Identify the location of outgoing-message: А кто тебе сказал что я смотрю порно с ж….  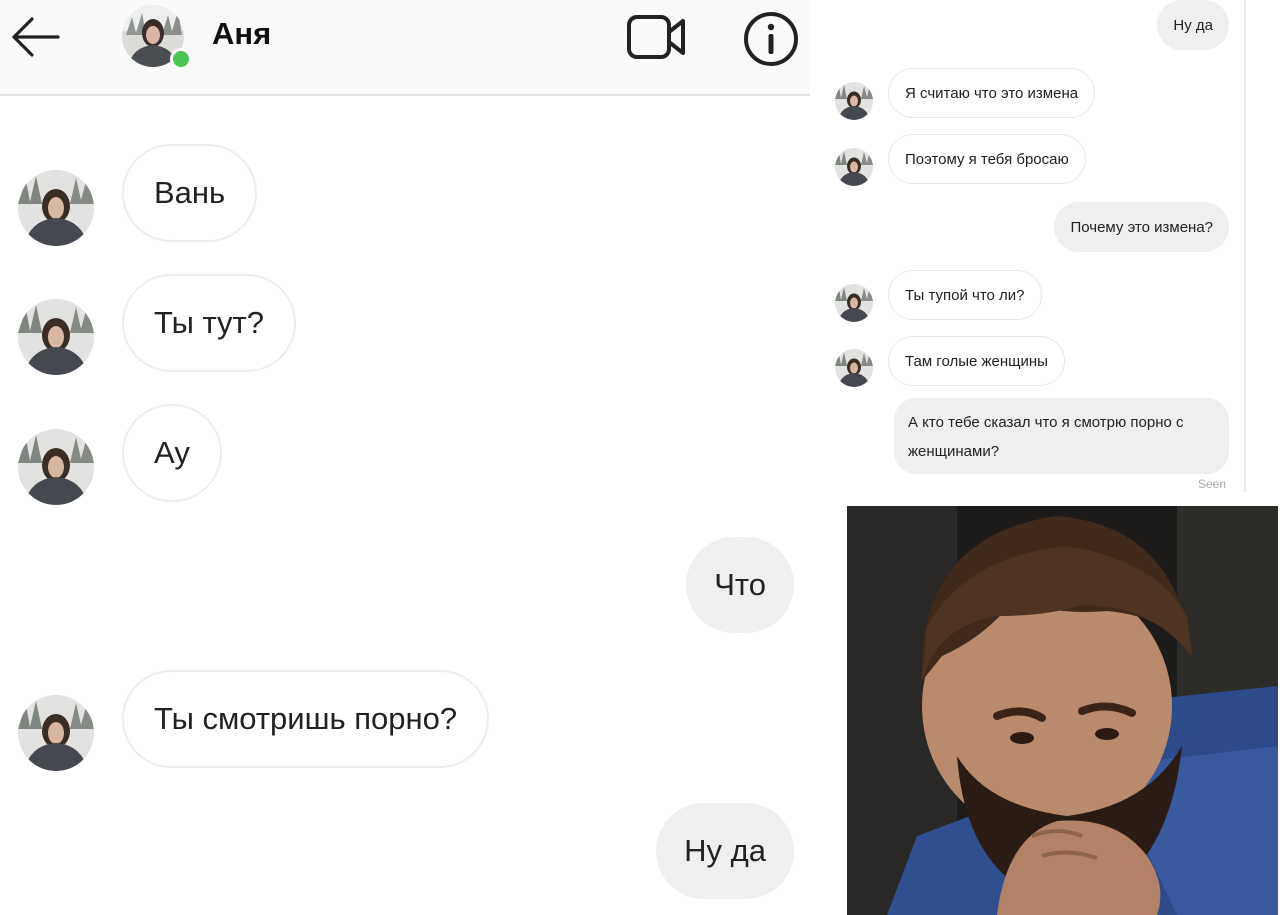
(1061, 436).